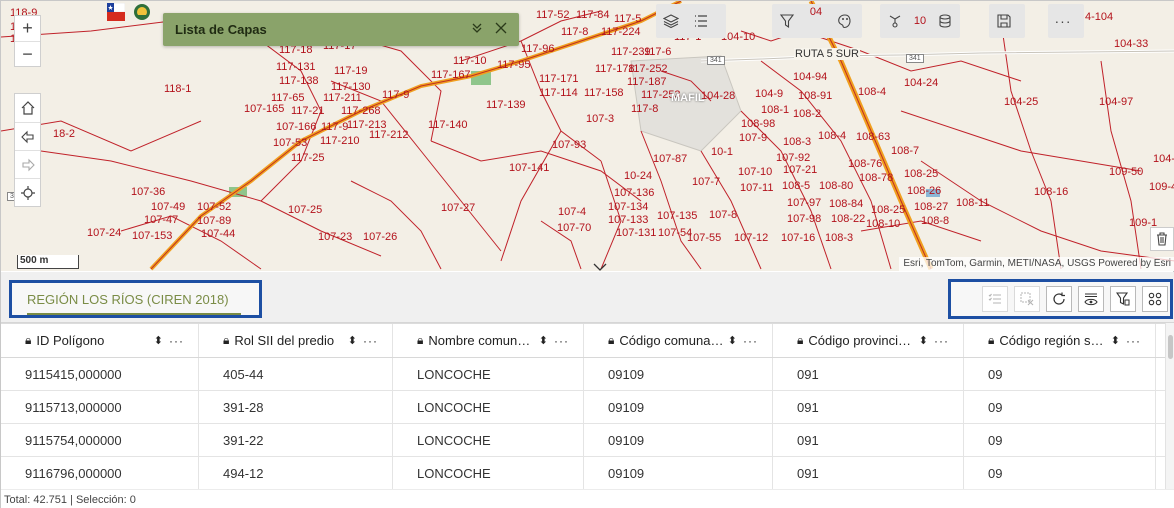 The height and width of the screenshot is (508, 1174). Describe the element at coordinates (796, 186) in the screenshot. I see `parcel-label: 108-5` at that location.